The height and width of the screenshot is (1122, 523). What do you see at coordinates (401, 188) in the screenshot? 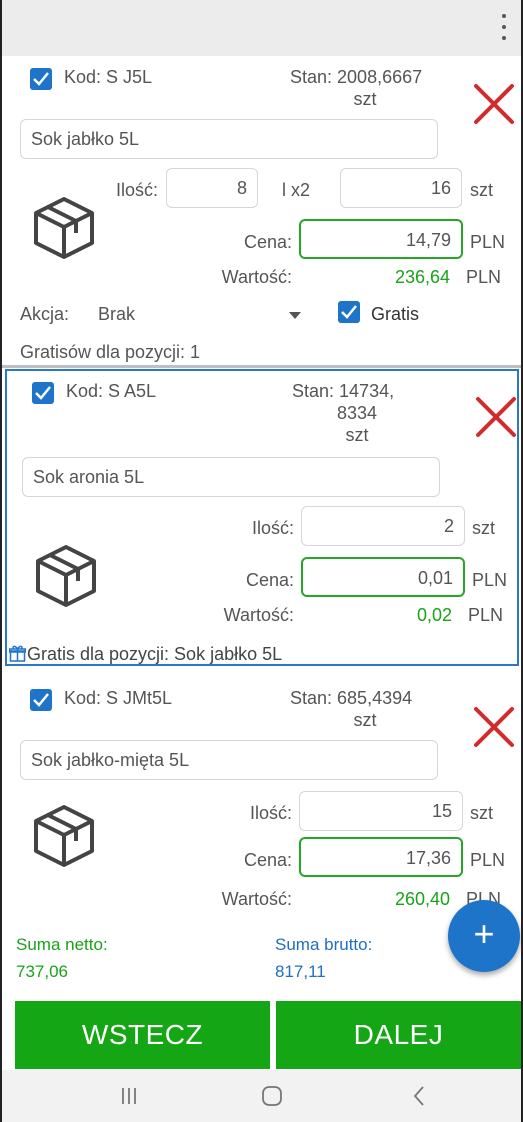
I see `total-quantity-input: 16` at bounding box center [401, 188].